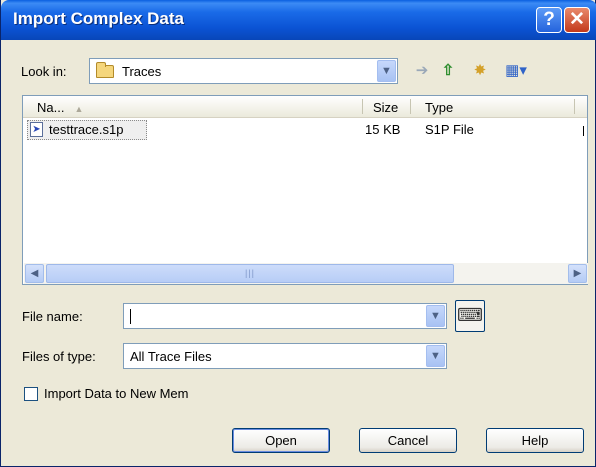 The image size is (596, 467). What do you see at coordinates (31, 394) in the screenshot?
I see `import-to-new-mem-checkbox` at bounding box center [31, 394].